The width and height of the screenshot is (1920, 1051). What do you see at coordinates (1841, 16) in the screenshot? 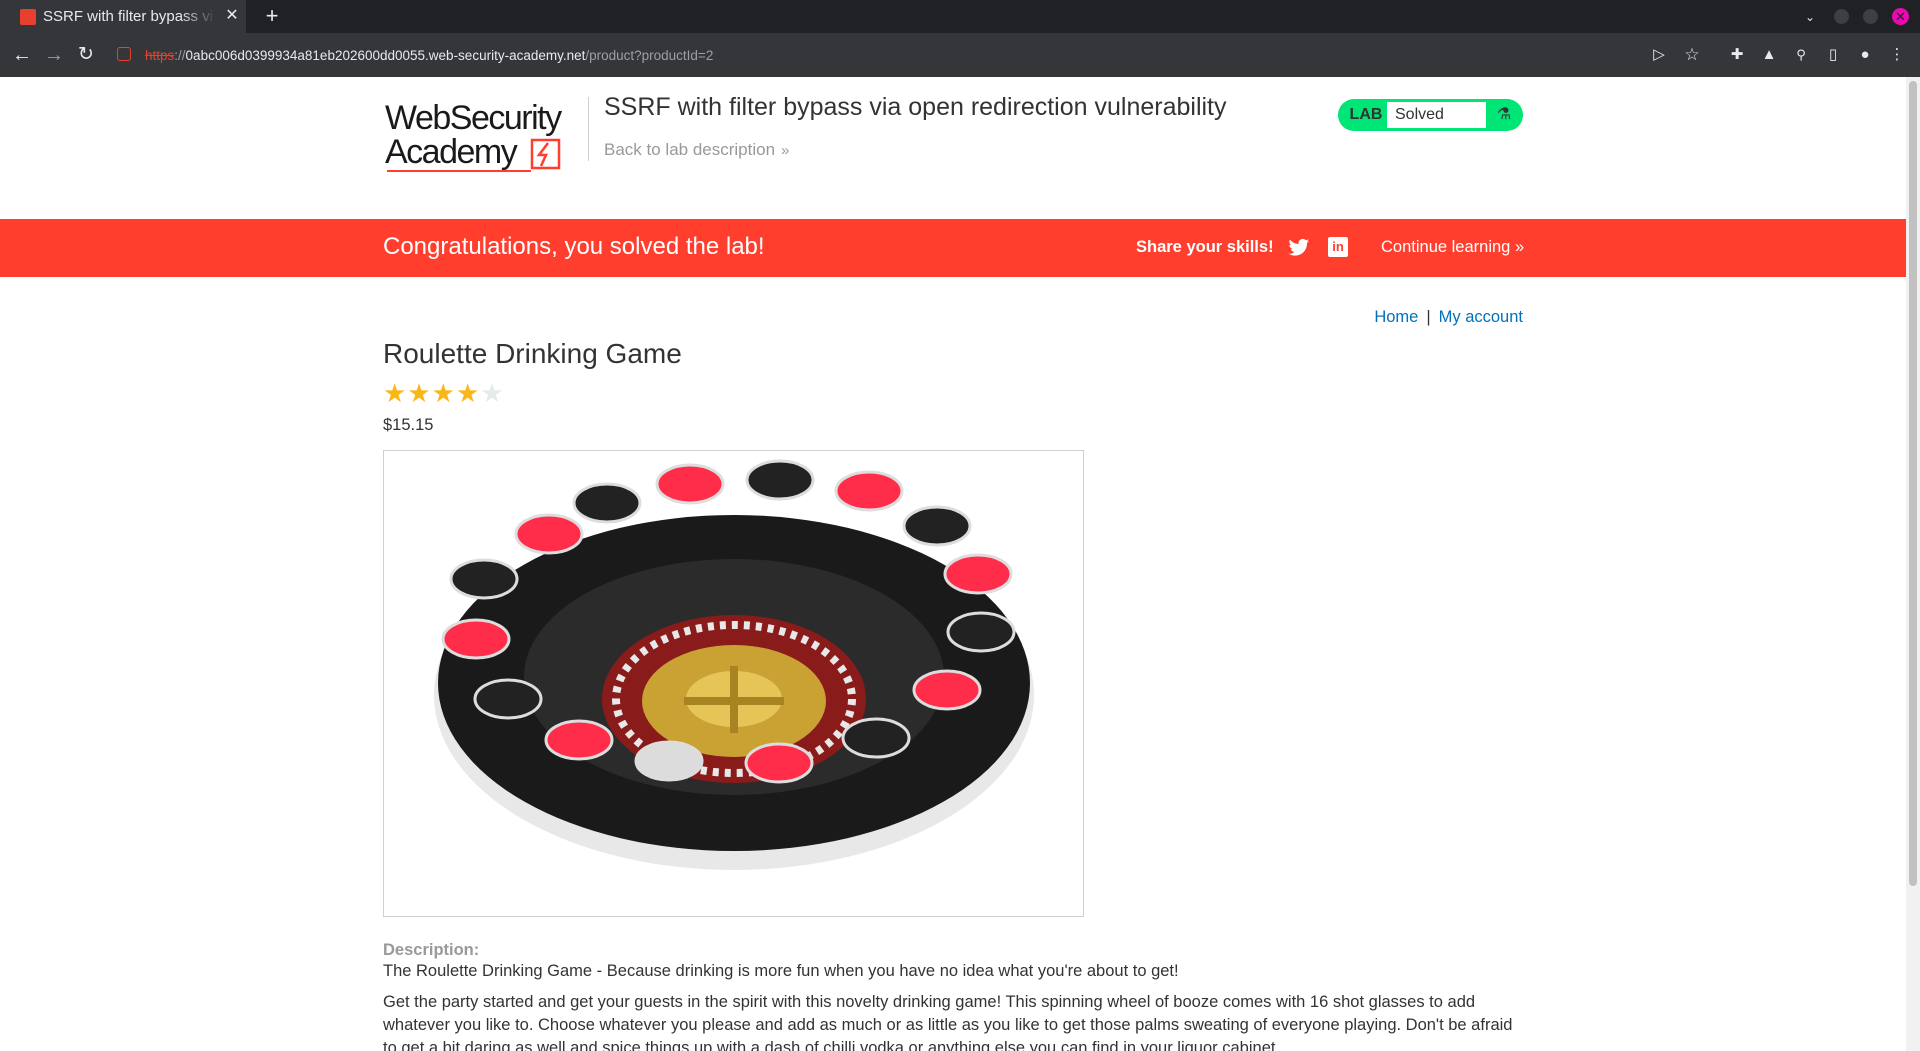
I see `minimize-window-button` at bounding box center [1841, 16].